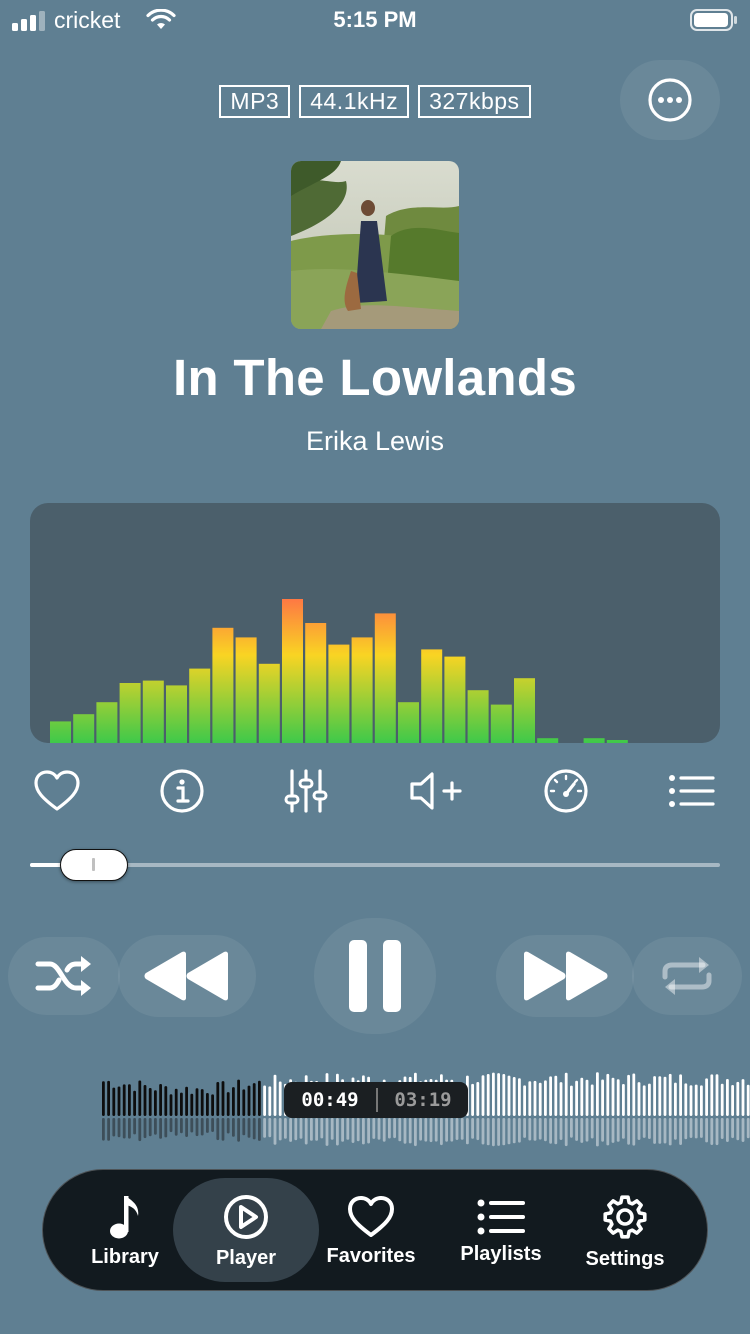 Image resolution: width=750 pixels, height=1334 pixels. Describe the element at coordinates (687, 976) in the screenshot. I see `repeat-button` at that location.